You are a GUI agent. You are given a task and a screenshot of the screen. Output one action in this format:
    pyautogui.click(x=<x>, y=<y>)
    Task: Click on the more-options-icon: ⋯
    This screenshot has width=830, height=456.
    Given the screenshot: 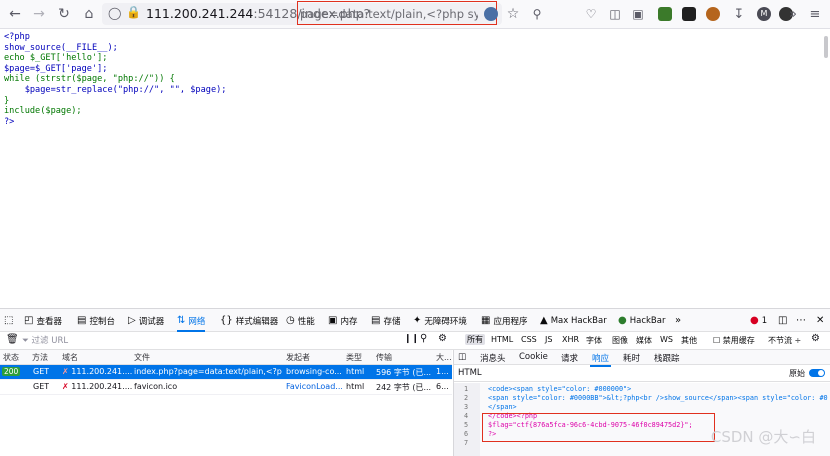 What is the action you would take?
    pyautogui.click(x=801, y=321)
    